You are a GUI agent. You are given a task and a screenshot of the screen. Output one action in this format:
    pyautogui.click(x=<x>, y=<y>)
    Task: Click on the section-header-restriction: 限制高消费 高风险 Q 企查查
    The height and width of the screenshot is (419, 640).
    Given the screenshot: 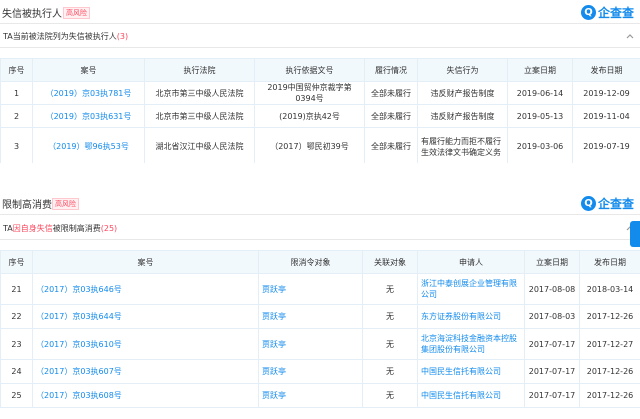 What is the action you would take?
    pyautogui.click(x=320, y=203)
    